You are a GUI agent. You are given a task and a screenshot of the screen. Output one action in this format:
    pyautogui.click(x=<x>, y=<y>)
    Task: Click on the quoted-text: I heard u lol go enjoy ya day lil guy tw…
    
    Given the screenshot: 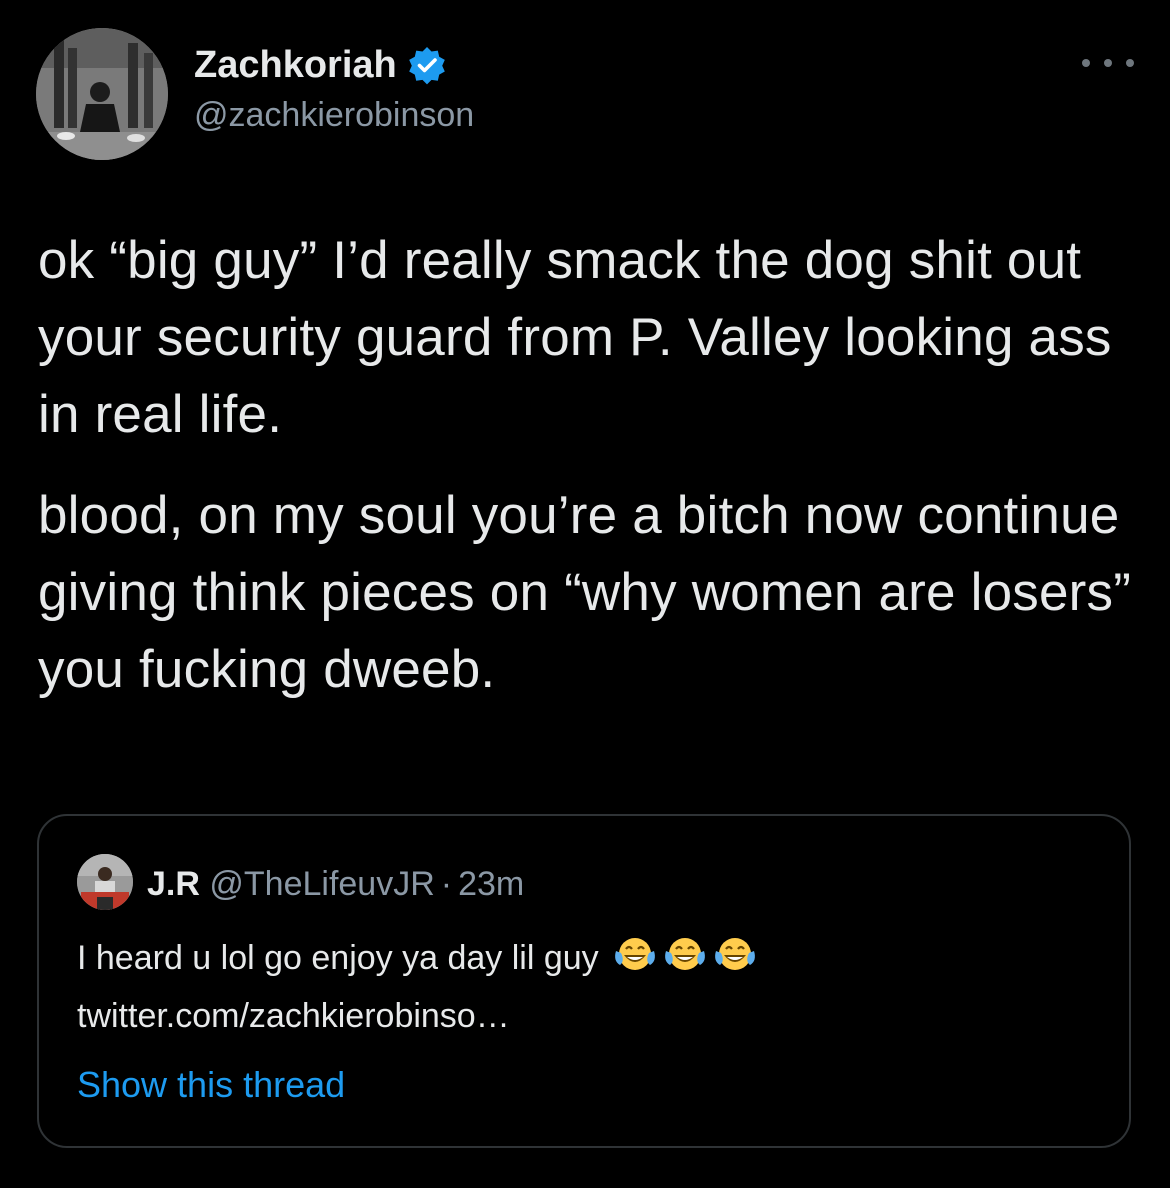 What is the action you would take?
    pyautogui.click(x=577, y=987)
    